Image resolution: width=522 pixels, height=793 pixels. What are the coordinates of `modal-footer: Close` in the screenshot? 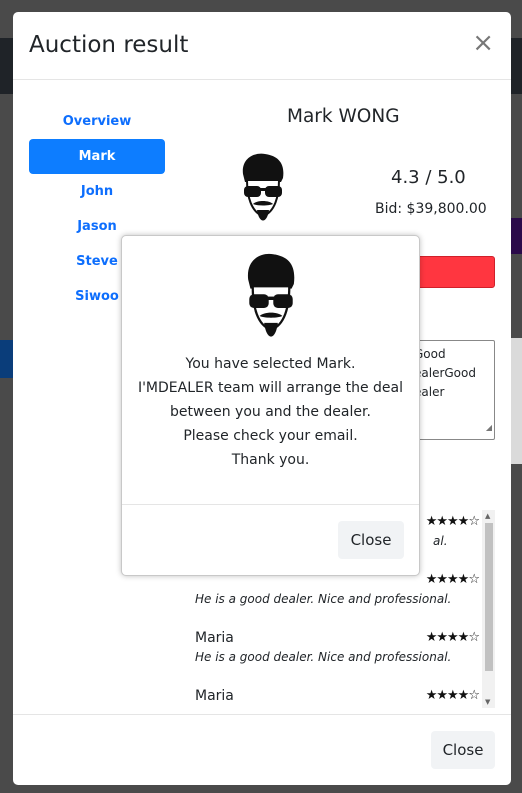 It's located at (262, 749).